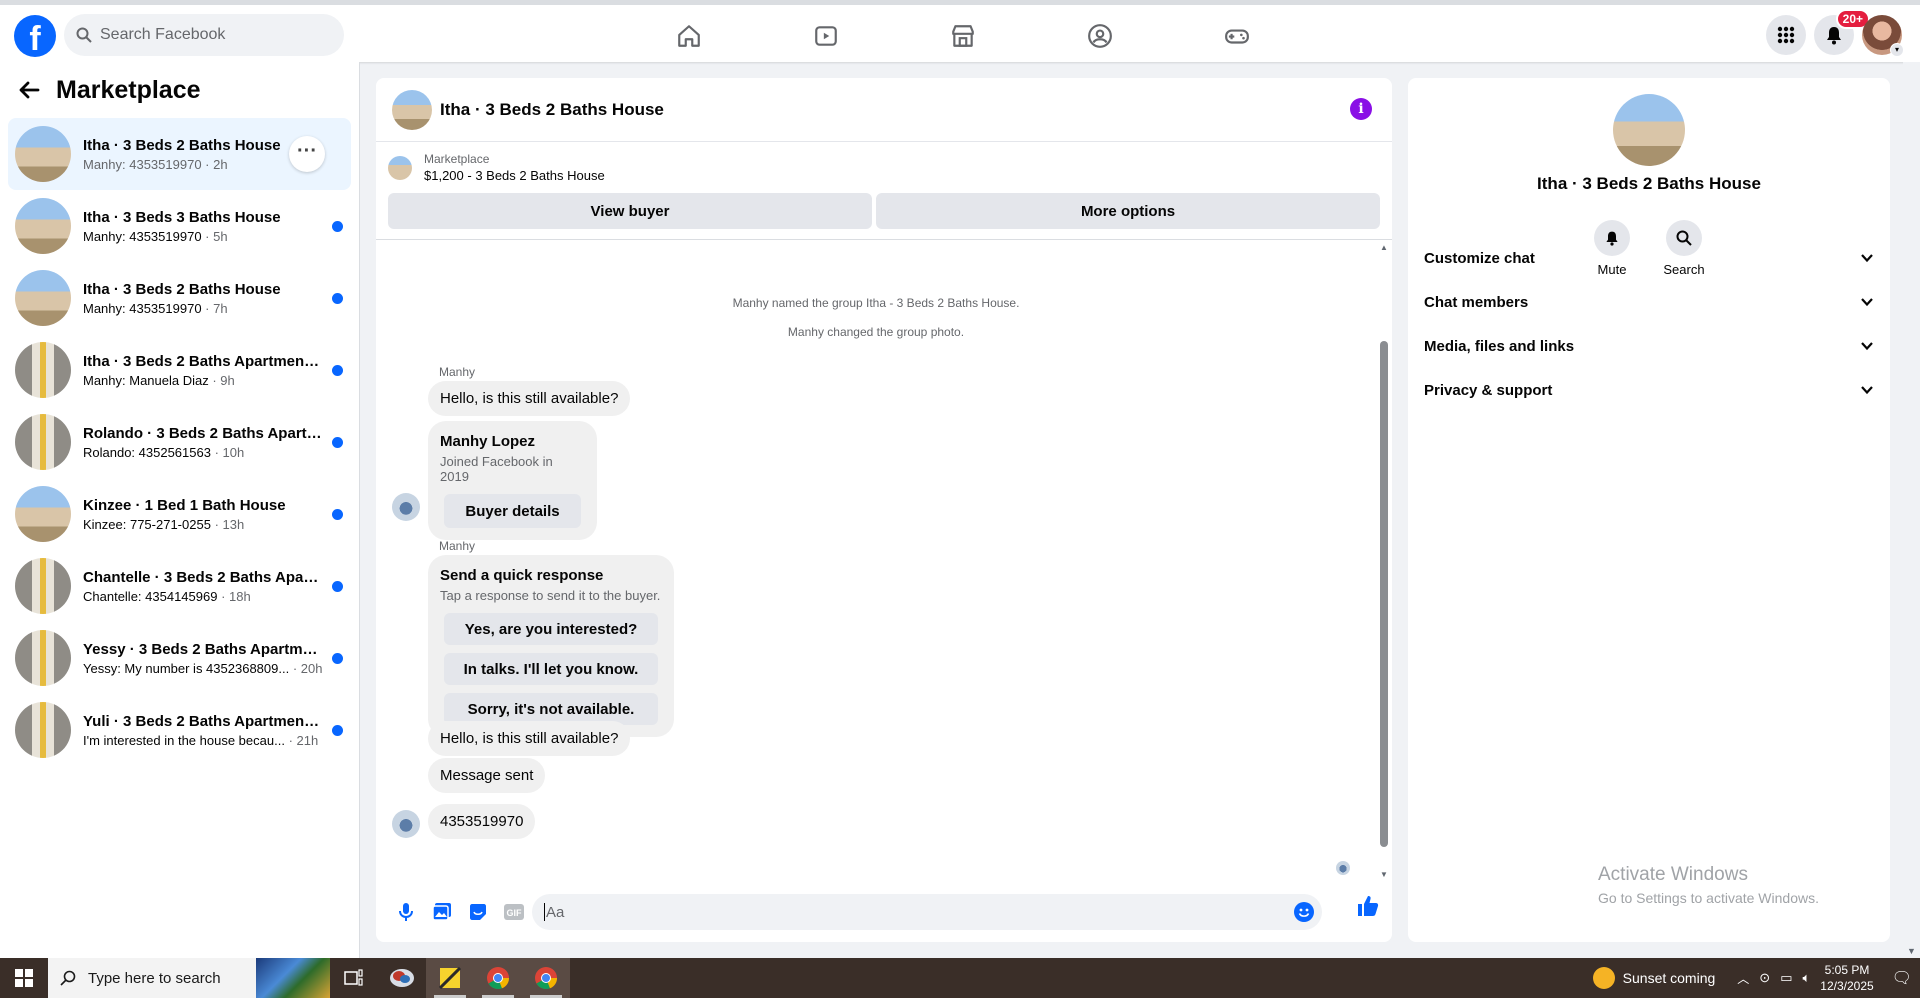  I want to click on gif-icon: GIF, so click(514, 912).